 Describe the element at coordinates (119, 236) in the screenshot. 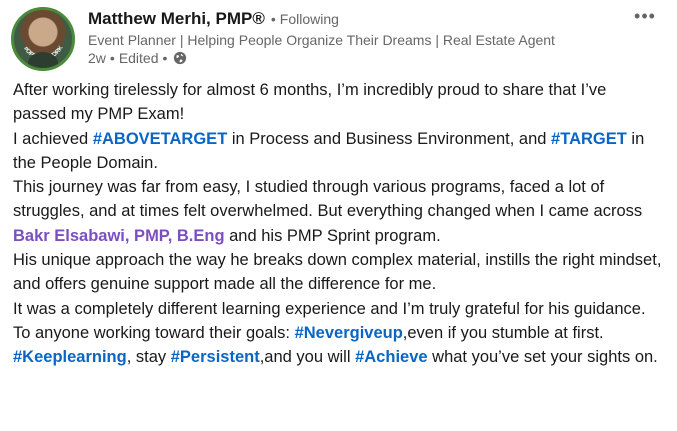

I see `mention-bakr-elsabawi: Bakr Elsabawi, PMP, B.Eng` at that location.